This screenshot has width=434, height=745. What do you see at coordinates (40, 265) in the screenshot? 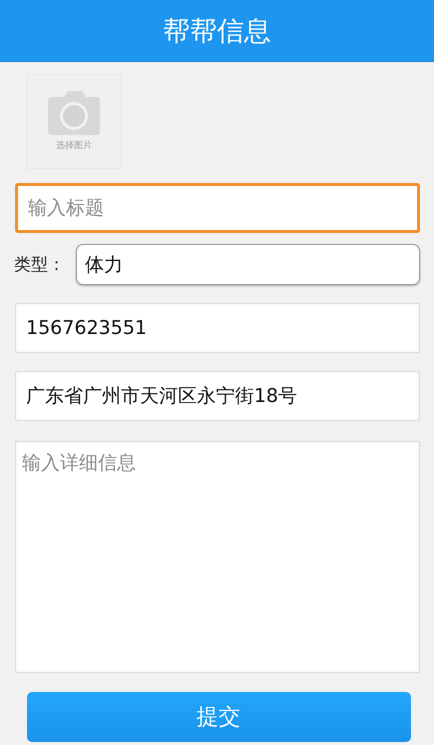
I see `field-label: 类型：` at bounding box center [40, 265].